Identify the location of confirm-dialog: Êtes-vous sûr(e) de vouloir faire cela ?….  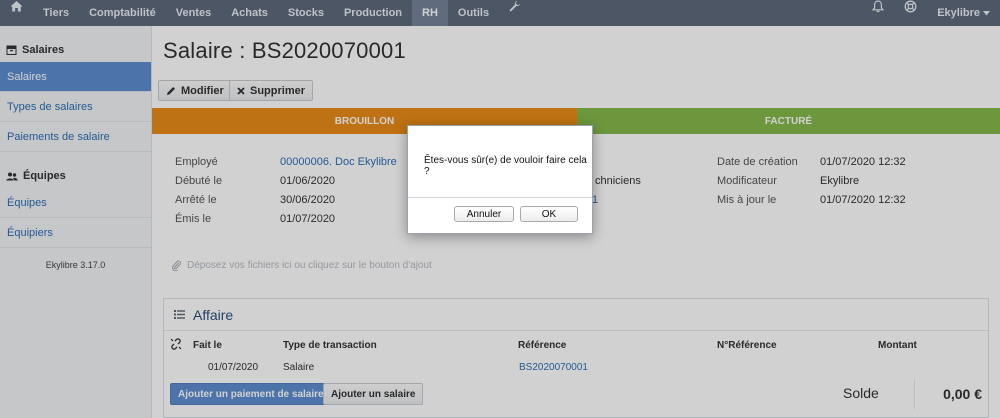
(500, 179).